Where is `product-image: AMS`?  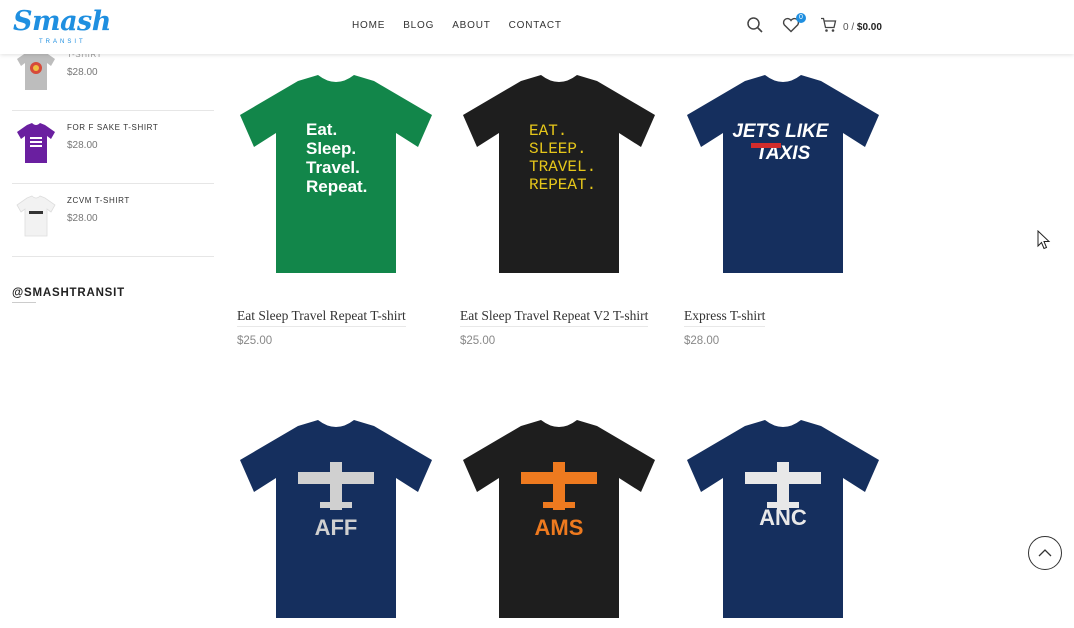
product-image: AMS is located at coordinates (559, 520).